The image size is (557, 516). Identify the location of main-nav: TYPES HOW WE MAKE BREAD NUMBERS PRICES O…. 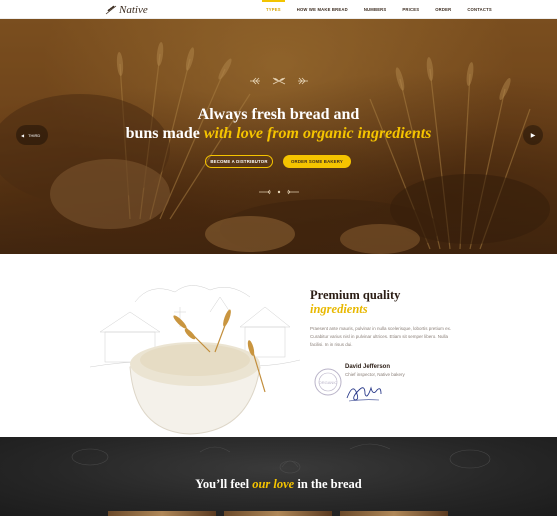
(379, 9).